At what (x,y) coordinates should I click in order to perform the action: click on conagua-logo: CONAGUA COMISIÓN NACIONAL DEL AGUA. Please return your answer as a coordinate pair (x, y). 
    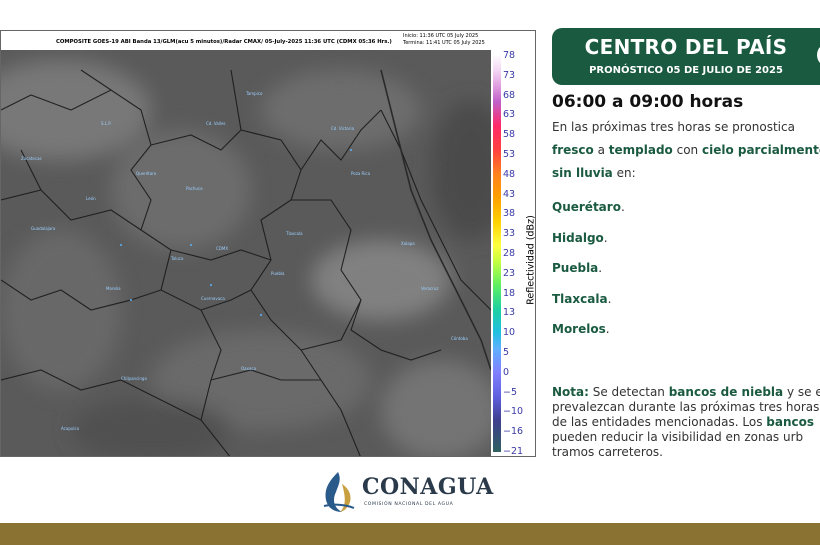
    Looking at the image, I should click on (413, 492).